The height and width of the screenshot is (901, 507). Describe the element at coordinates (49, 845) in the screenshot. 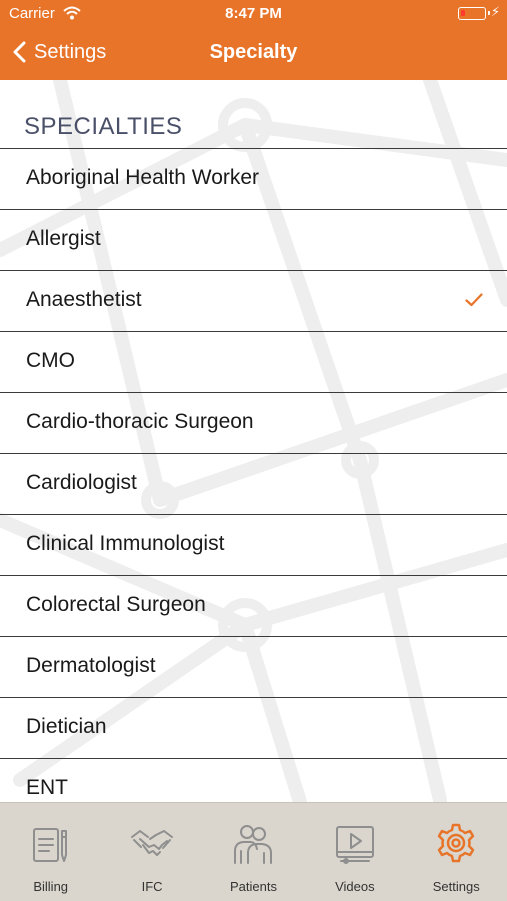

I see `billing-icon` at that location.